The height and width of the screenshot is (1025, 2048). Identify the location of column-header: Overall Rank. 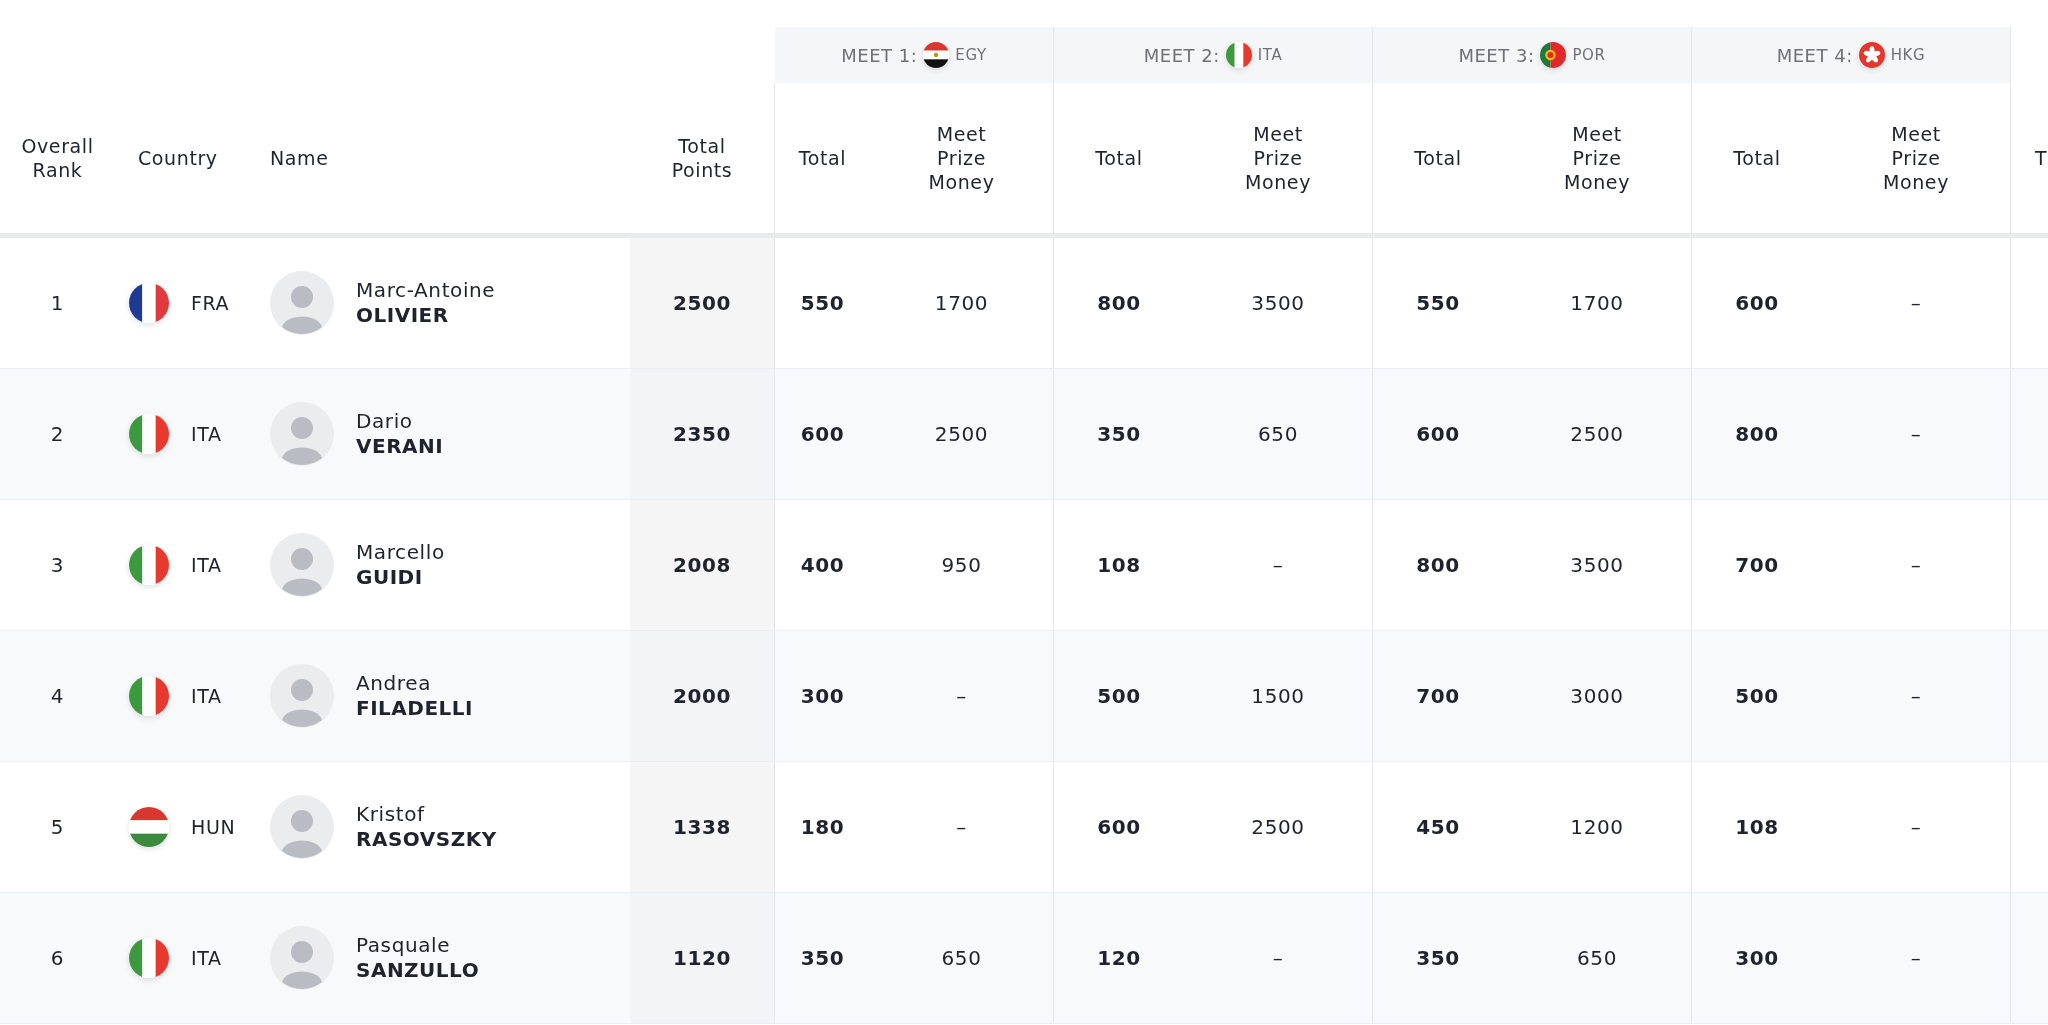
(57, 158).